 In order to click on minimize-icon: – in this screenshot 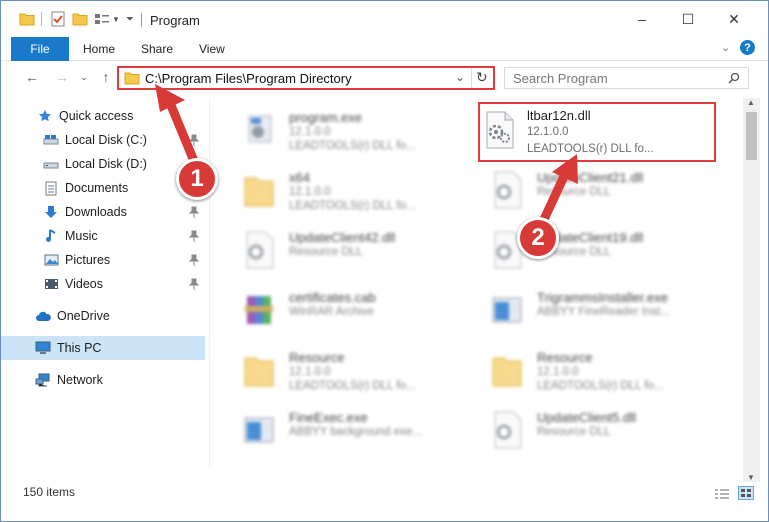, I will do `click(642, 19)`.